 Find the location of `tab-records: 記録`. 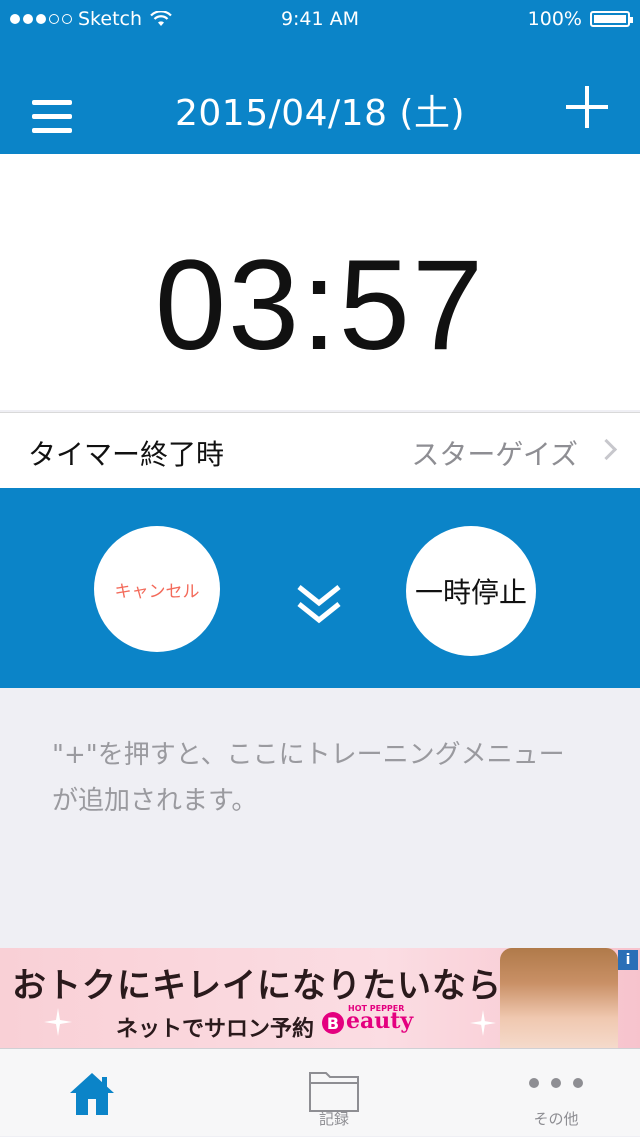

tab-records: 記録 is located at coordinates (334, 1093).